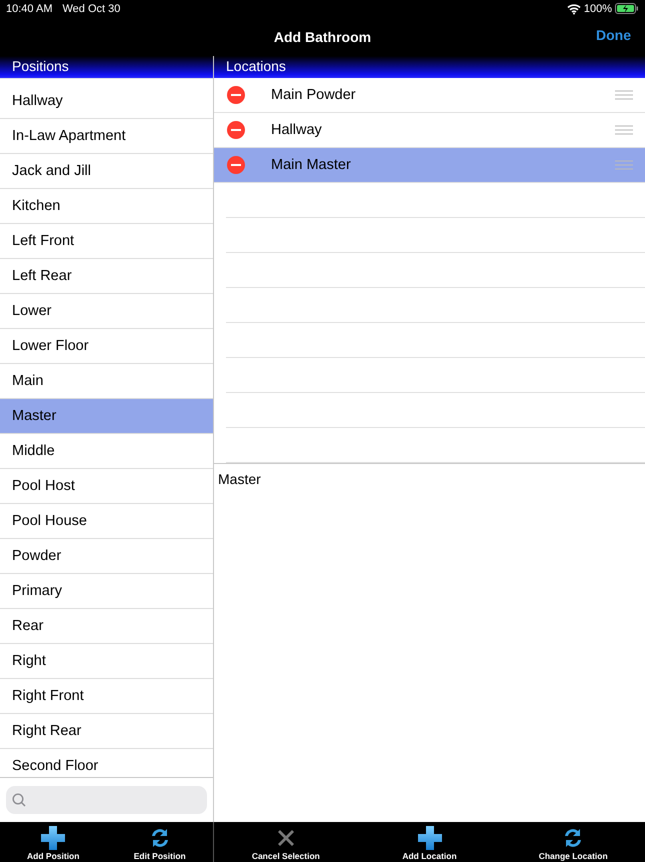 The height and width of the screenshot is (862, 645). I want to click on search-icon, so click(19, 800).